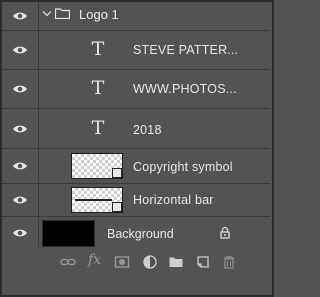 The image size is (320, 297). I want to click on layer-row-background: Background, so click(136, 233).